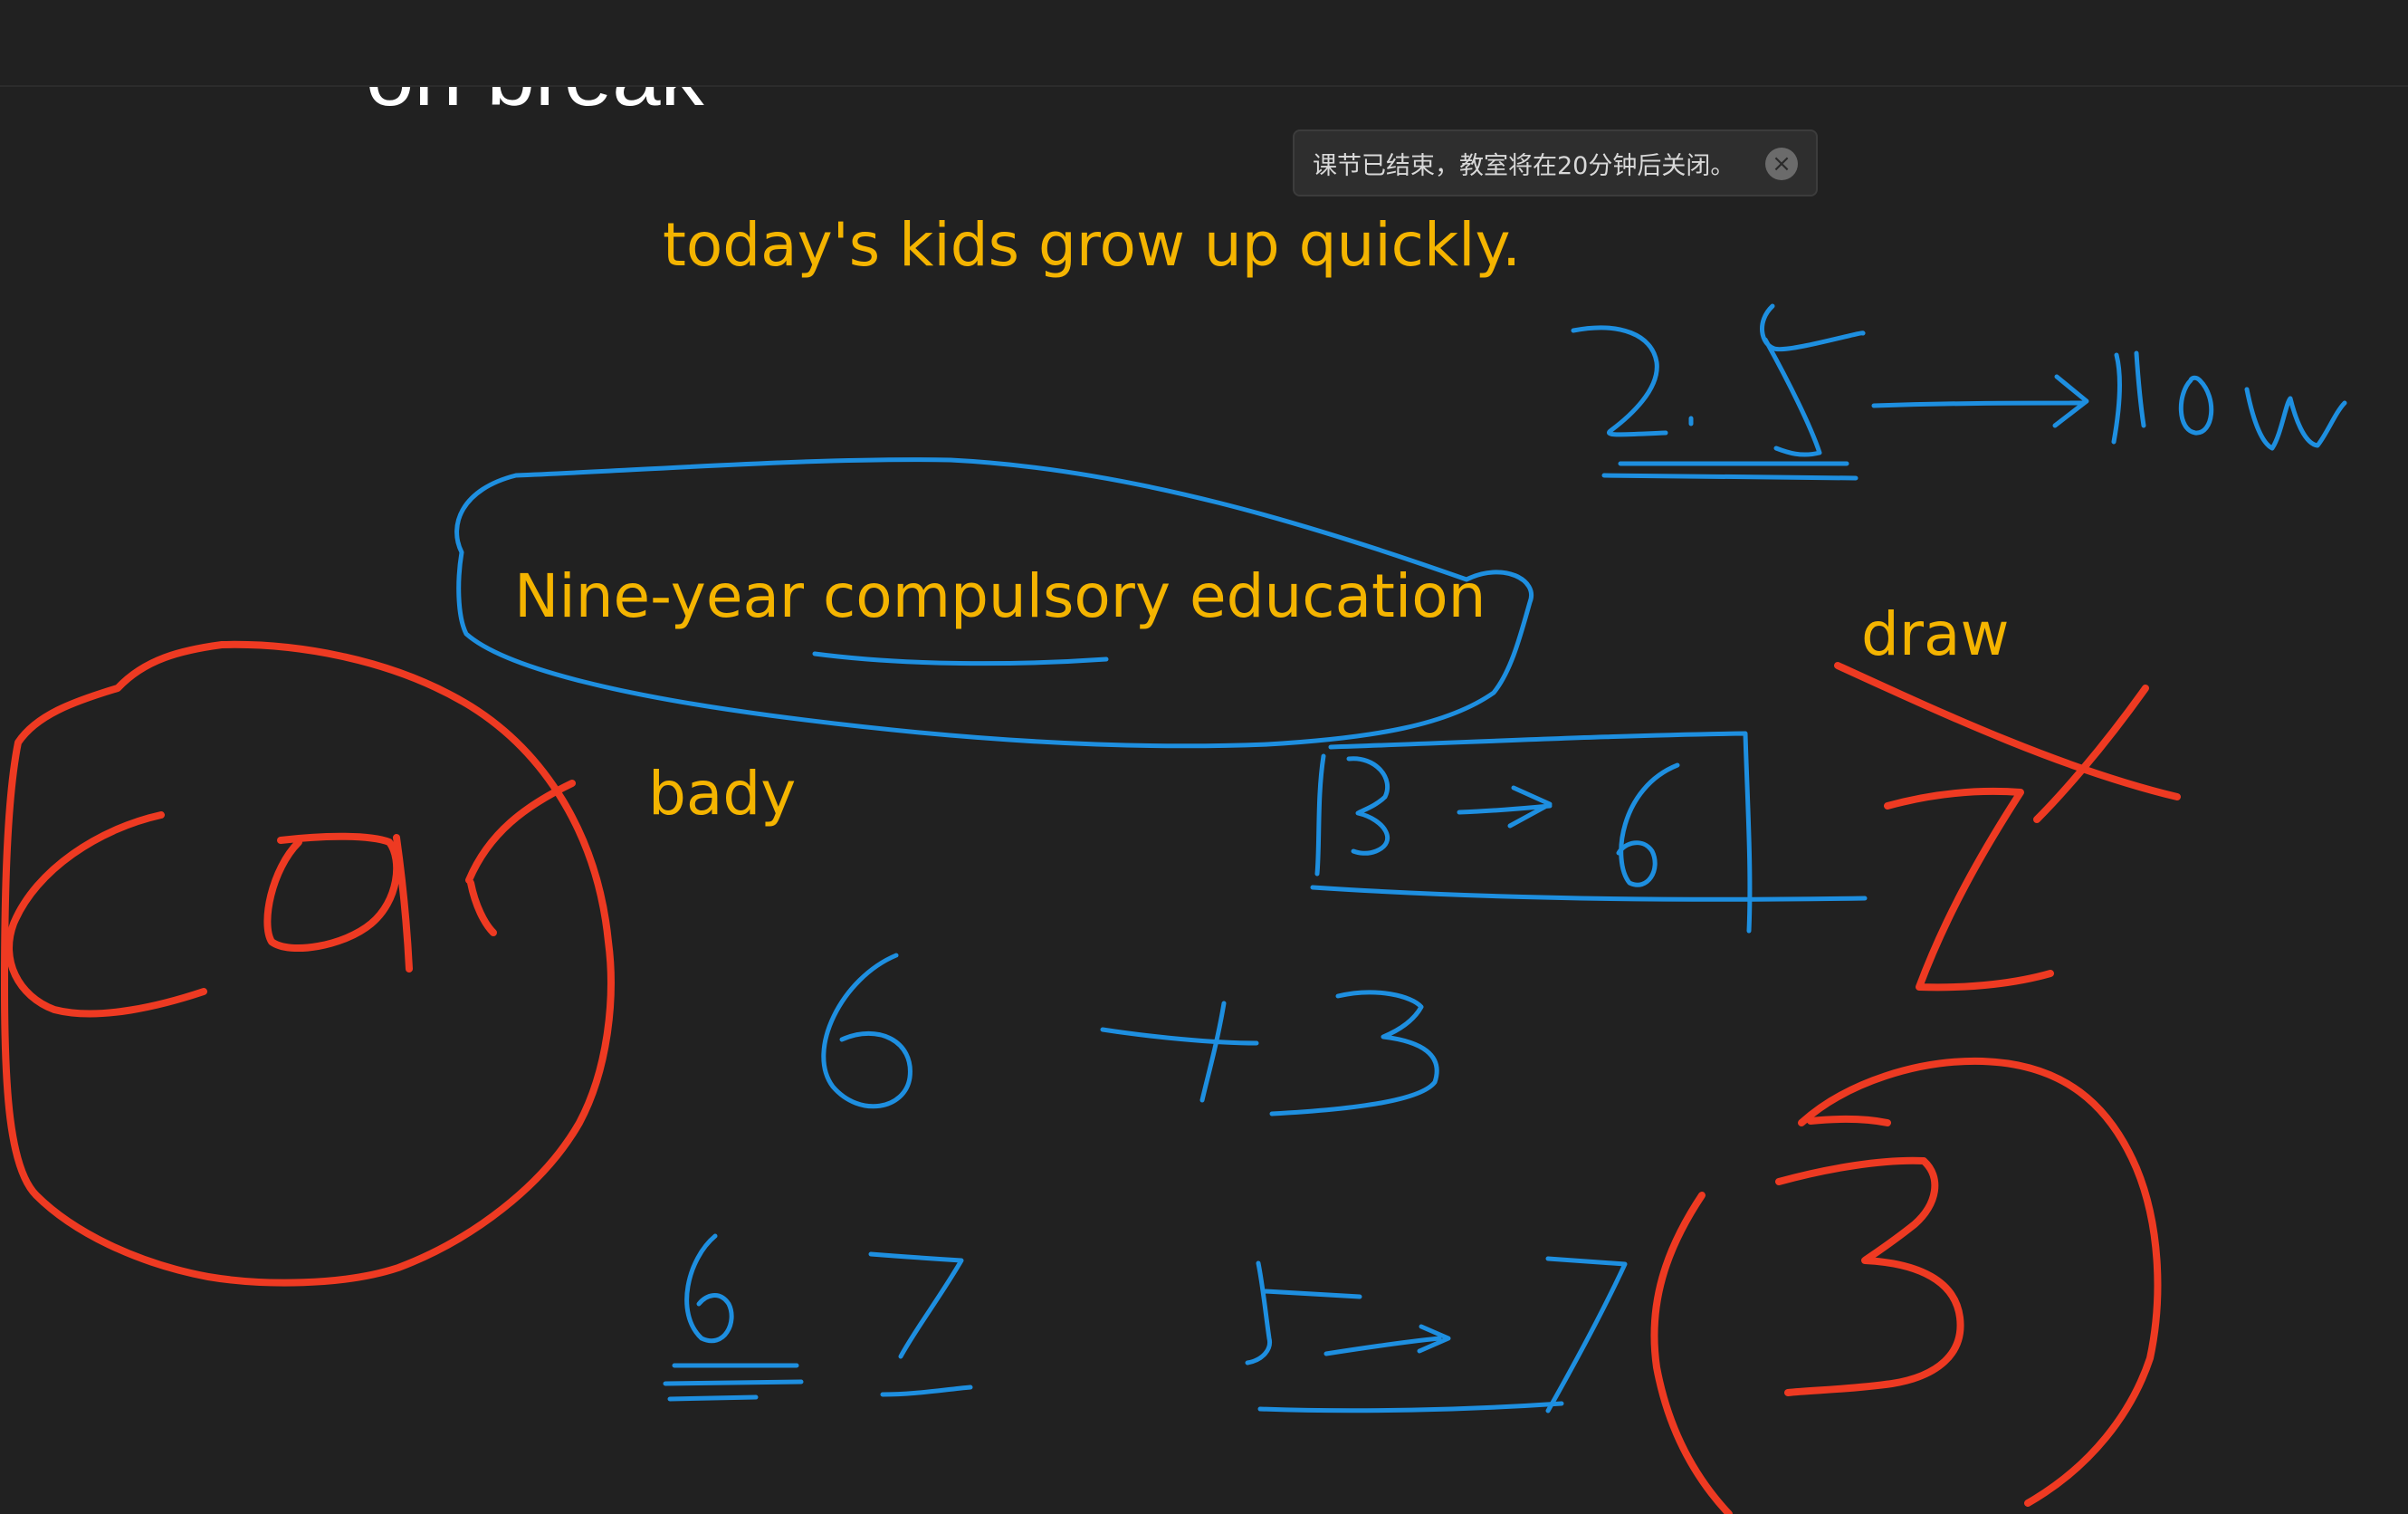 Image resolution: width=2408 pixels, height=1514 pixels. What do you see at coordinates (1303, 1312) in the screenshot?
I see `ink-5-bottom` at bounding box center [1303, 1312].